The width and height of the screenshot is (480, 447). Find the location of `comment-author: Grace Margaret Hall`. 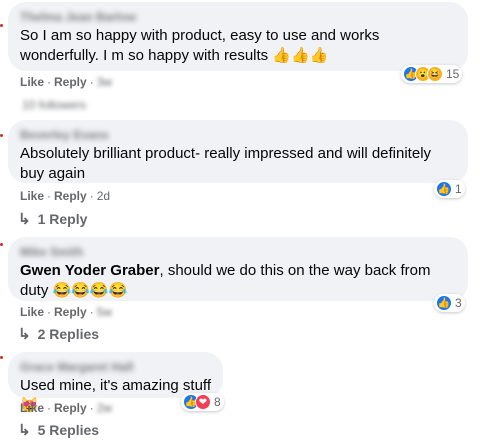

comment-author: Grace Margaret Hall is located at coordinates (115, 367).